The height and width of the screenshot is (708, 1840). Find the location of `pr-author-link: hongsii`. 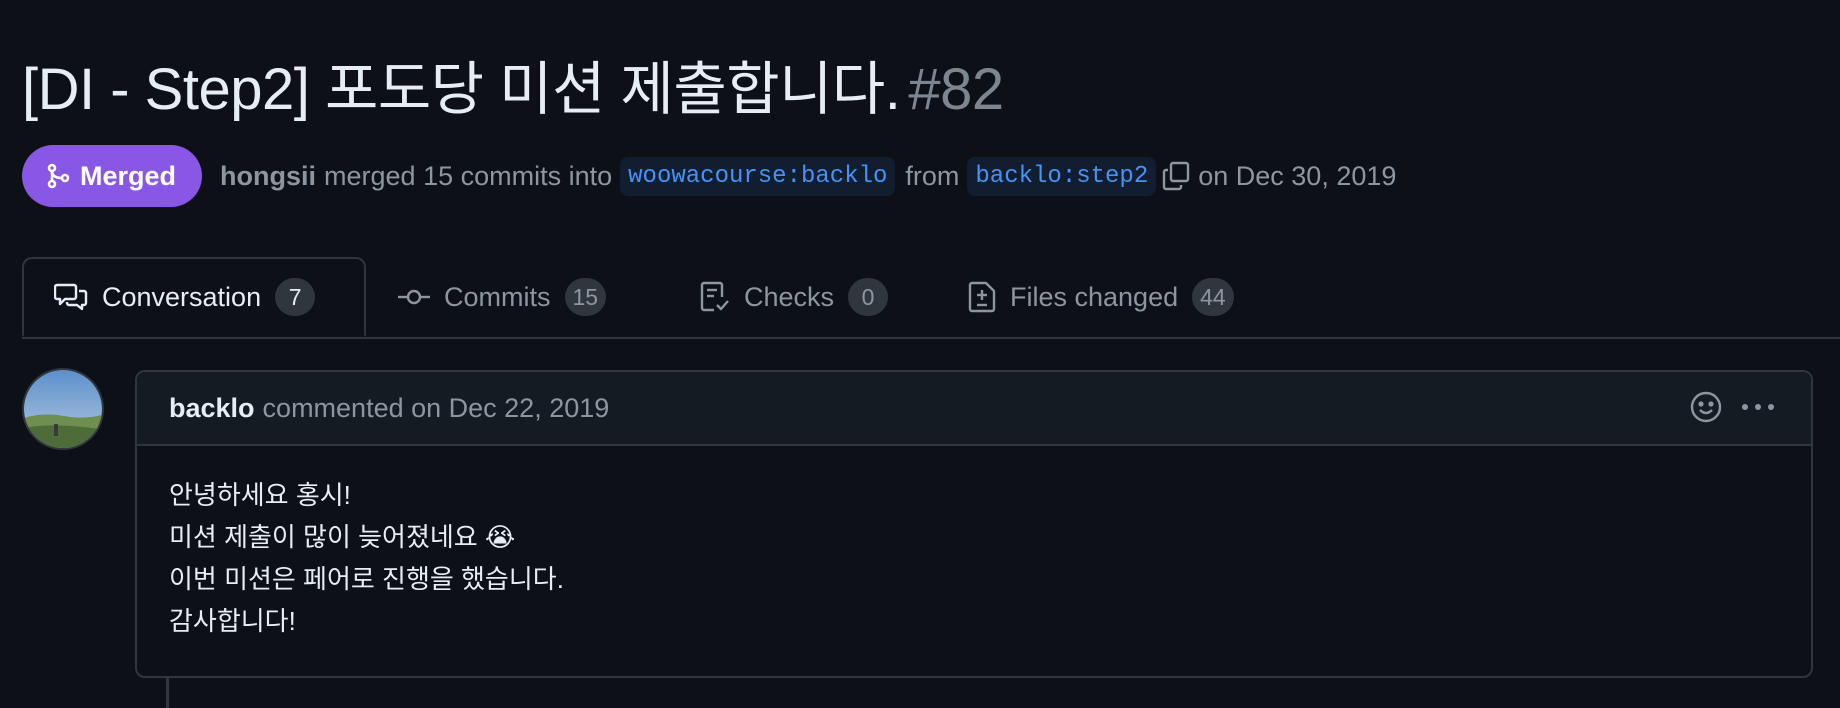

pr-author-link: hongsii is located at coordinates (268, 176).